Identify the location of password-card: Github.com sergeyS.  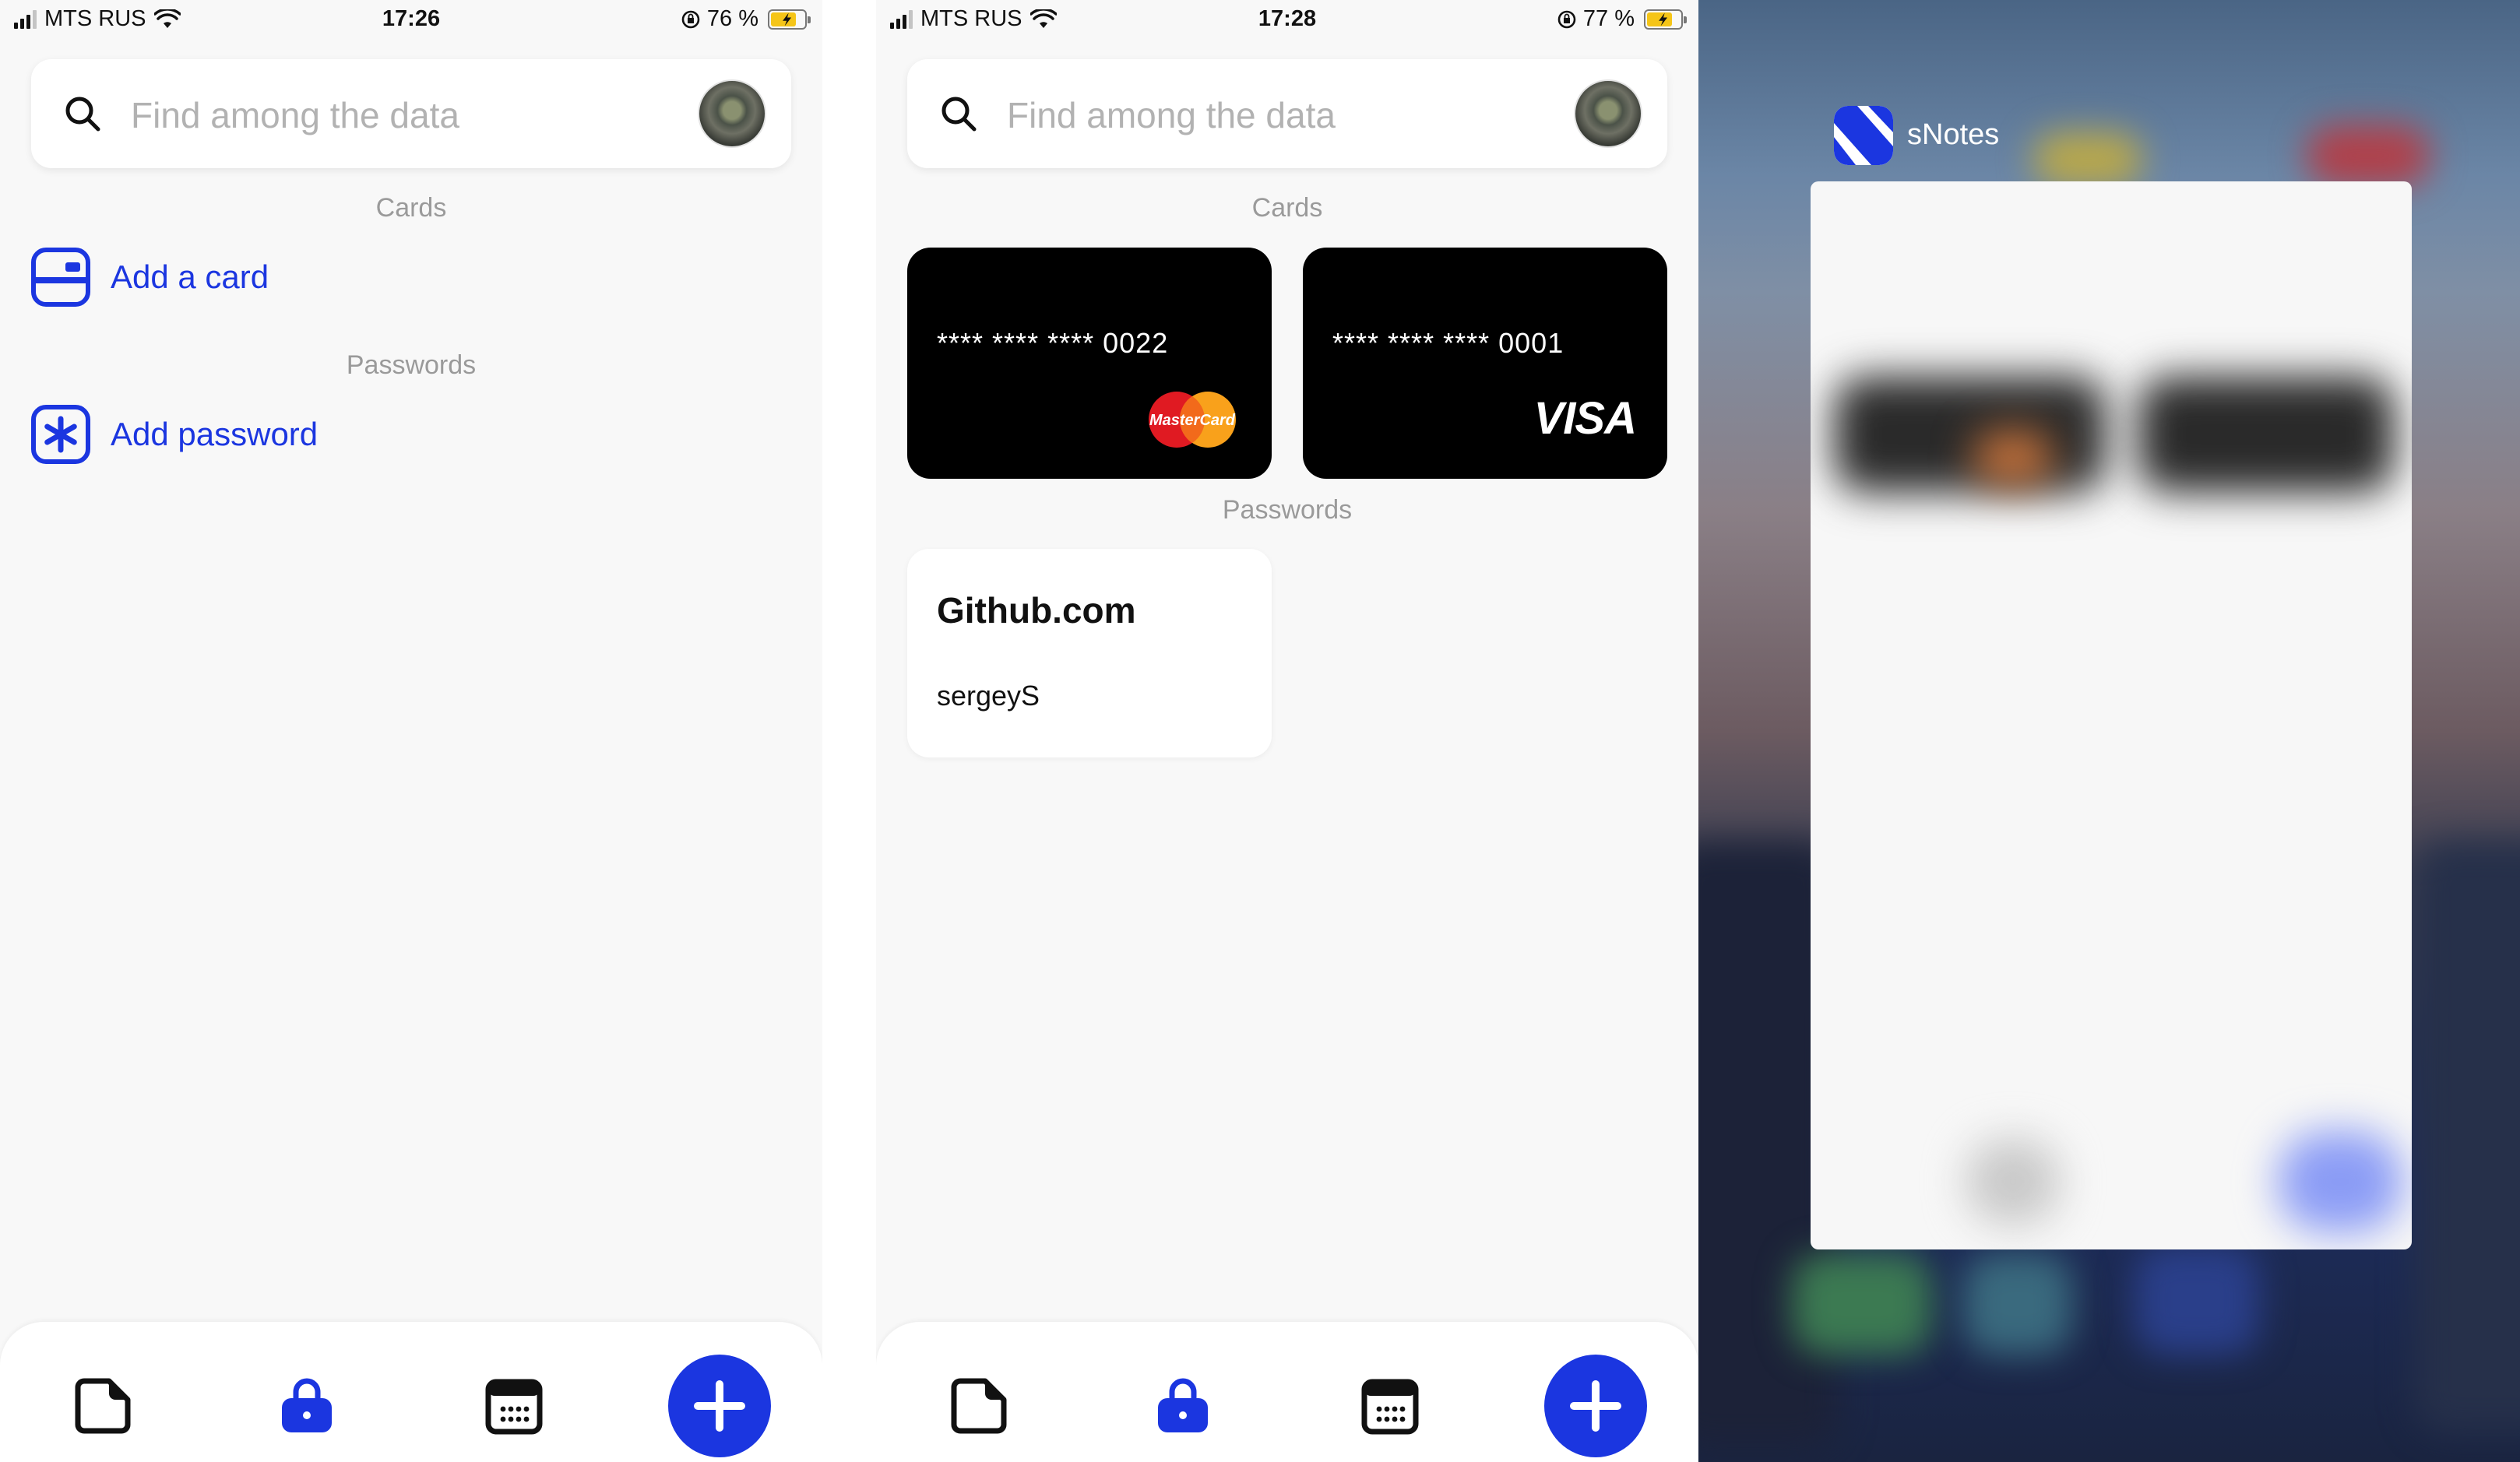
(1089, 653).